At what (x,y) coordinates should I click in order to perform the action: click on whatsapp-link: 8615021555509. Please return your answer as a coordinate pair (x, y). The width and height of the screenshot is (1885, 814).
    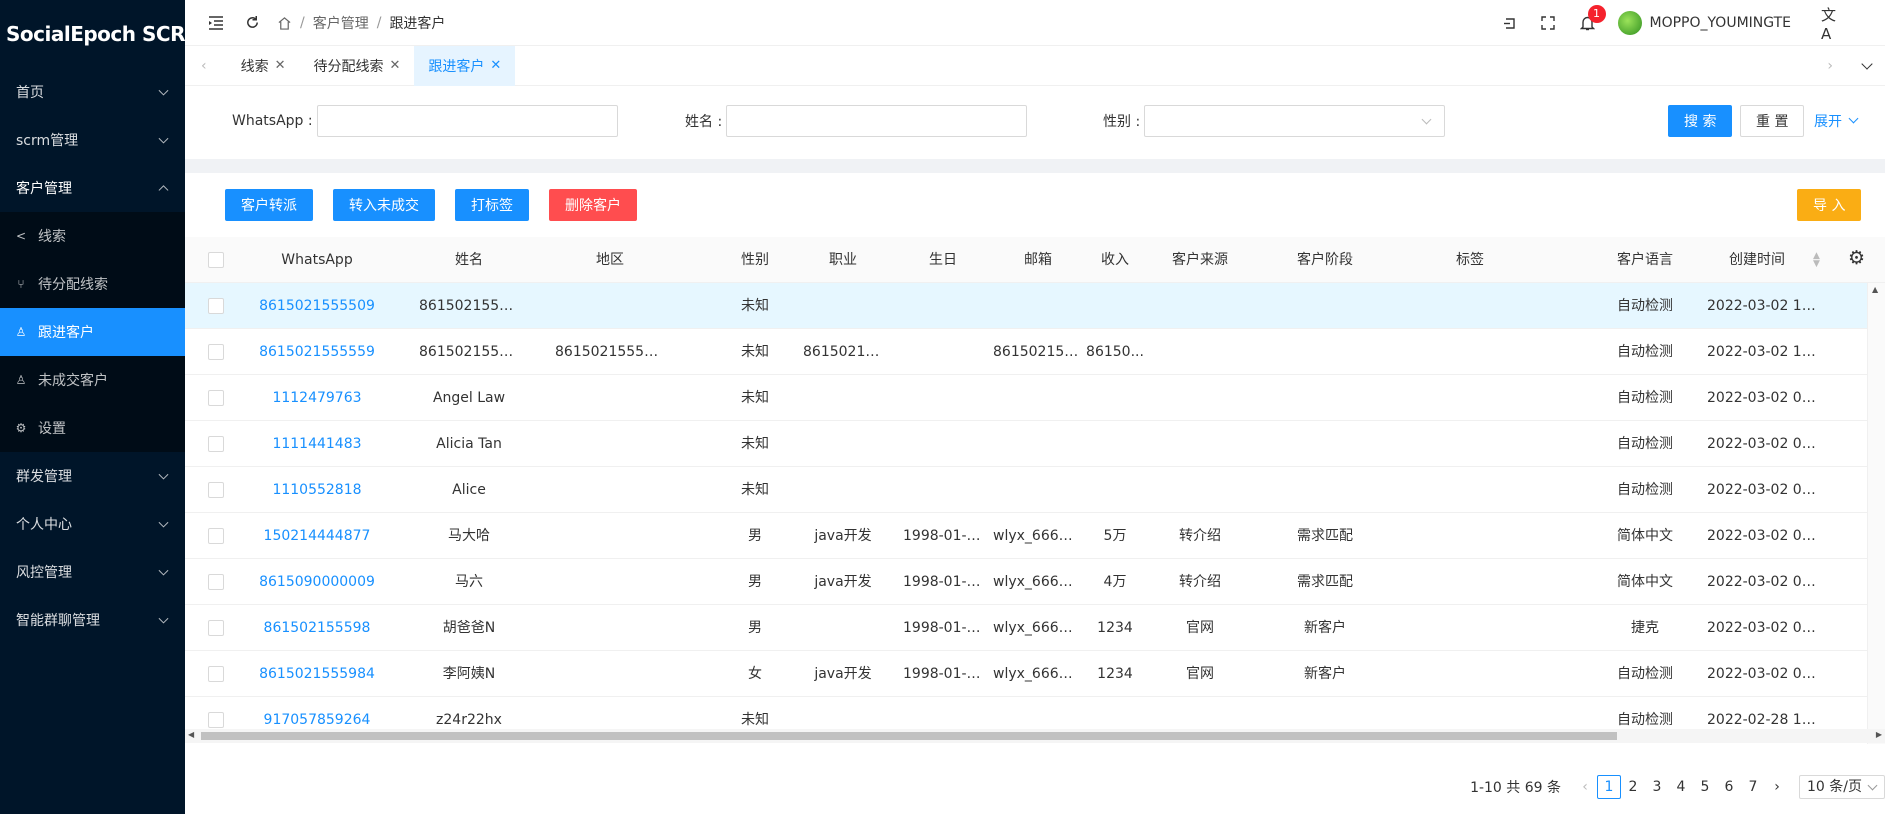
    Looking at the image, I should click on (317, 306).